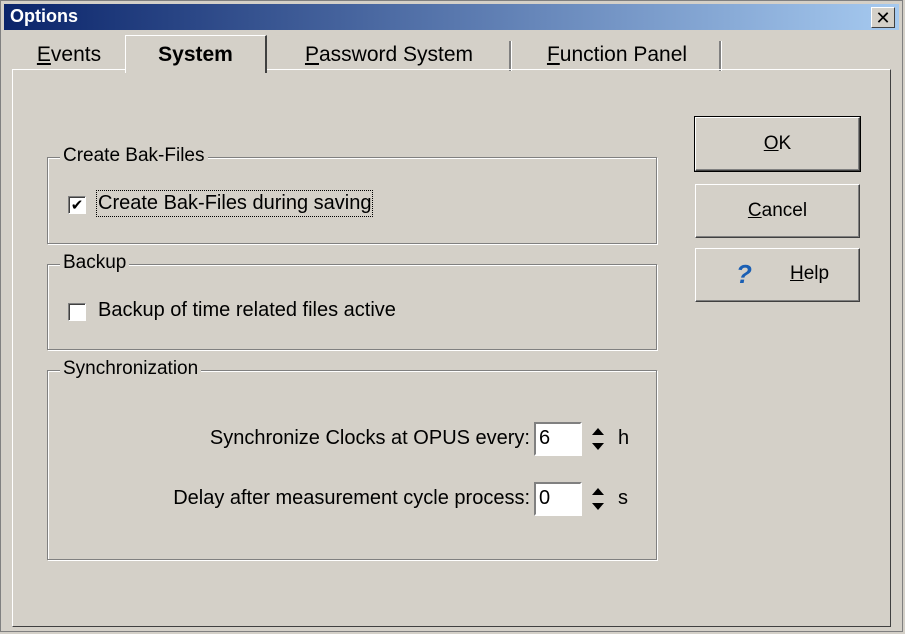 The image size is (905, 634). What do you see at coordinates (754, 210) in the screenshot?
I see `cancel-mnemonic: C` at bounding box center [754, 210].